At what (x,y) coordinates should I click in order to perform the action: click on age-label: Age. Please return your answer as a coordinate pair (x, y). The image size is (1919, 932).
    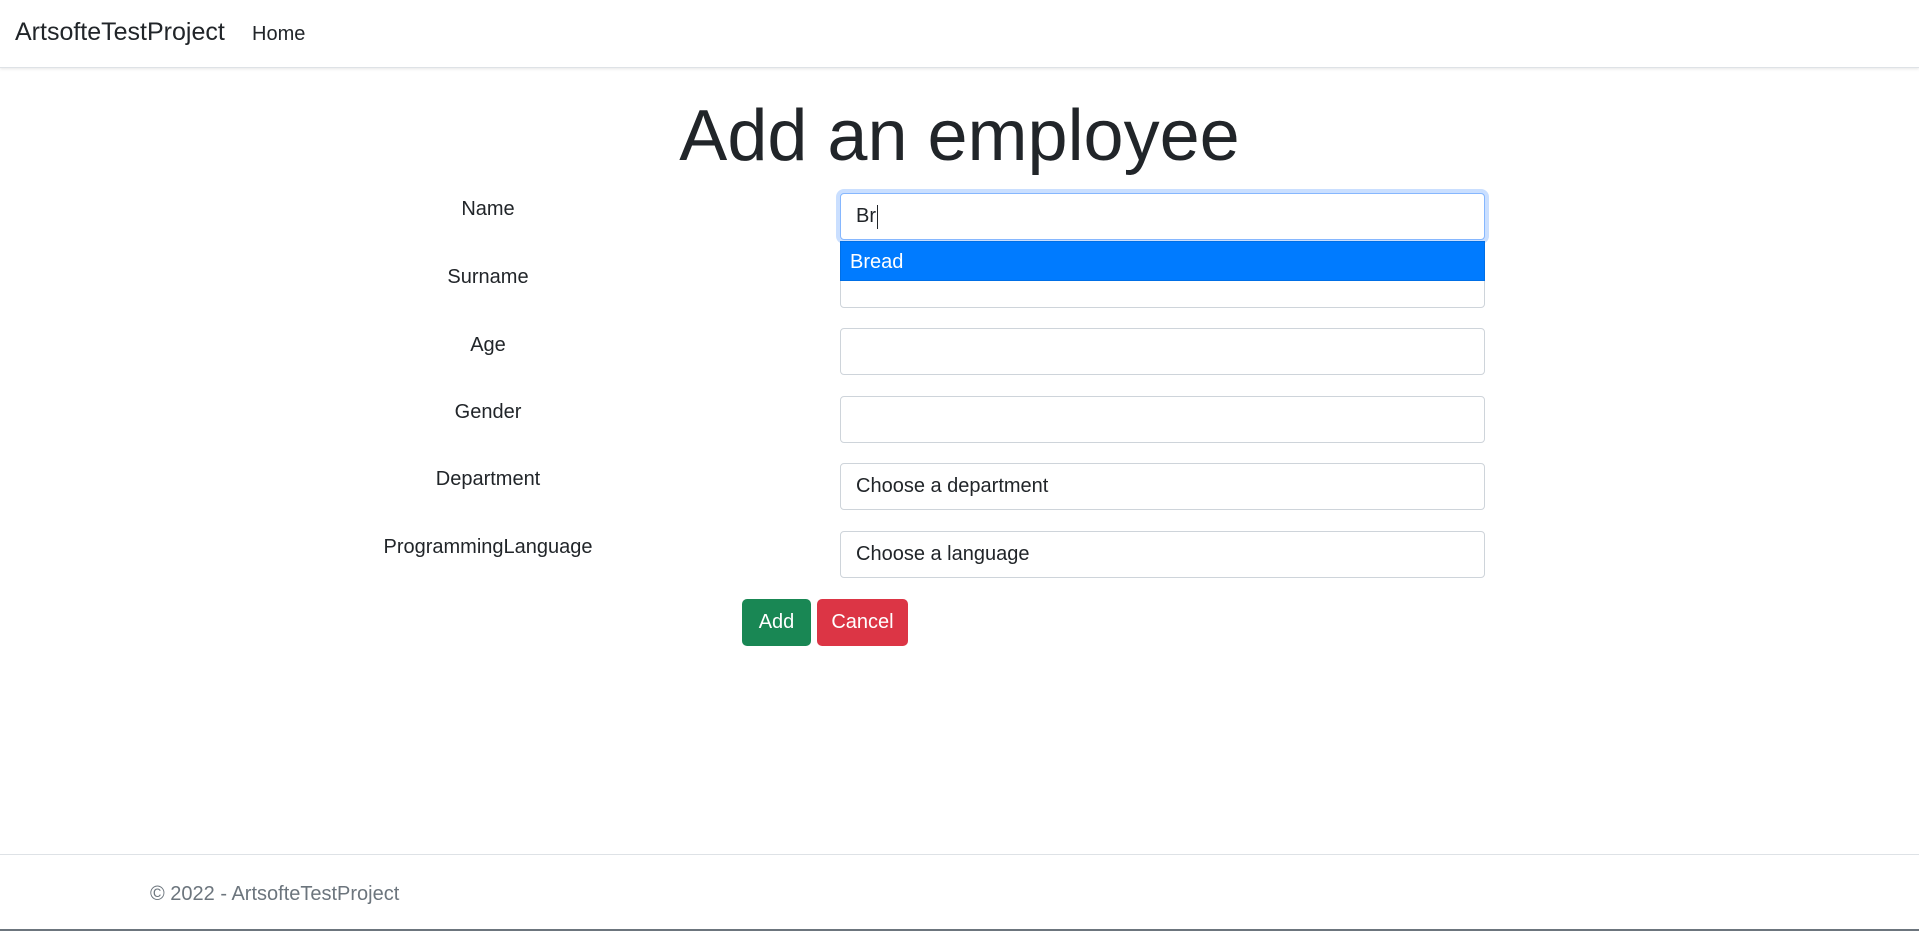
    Looking at the image, I should click on (488, 345).